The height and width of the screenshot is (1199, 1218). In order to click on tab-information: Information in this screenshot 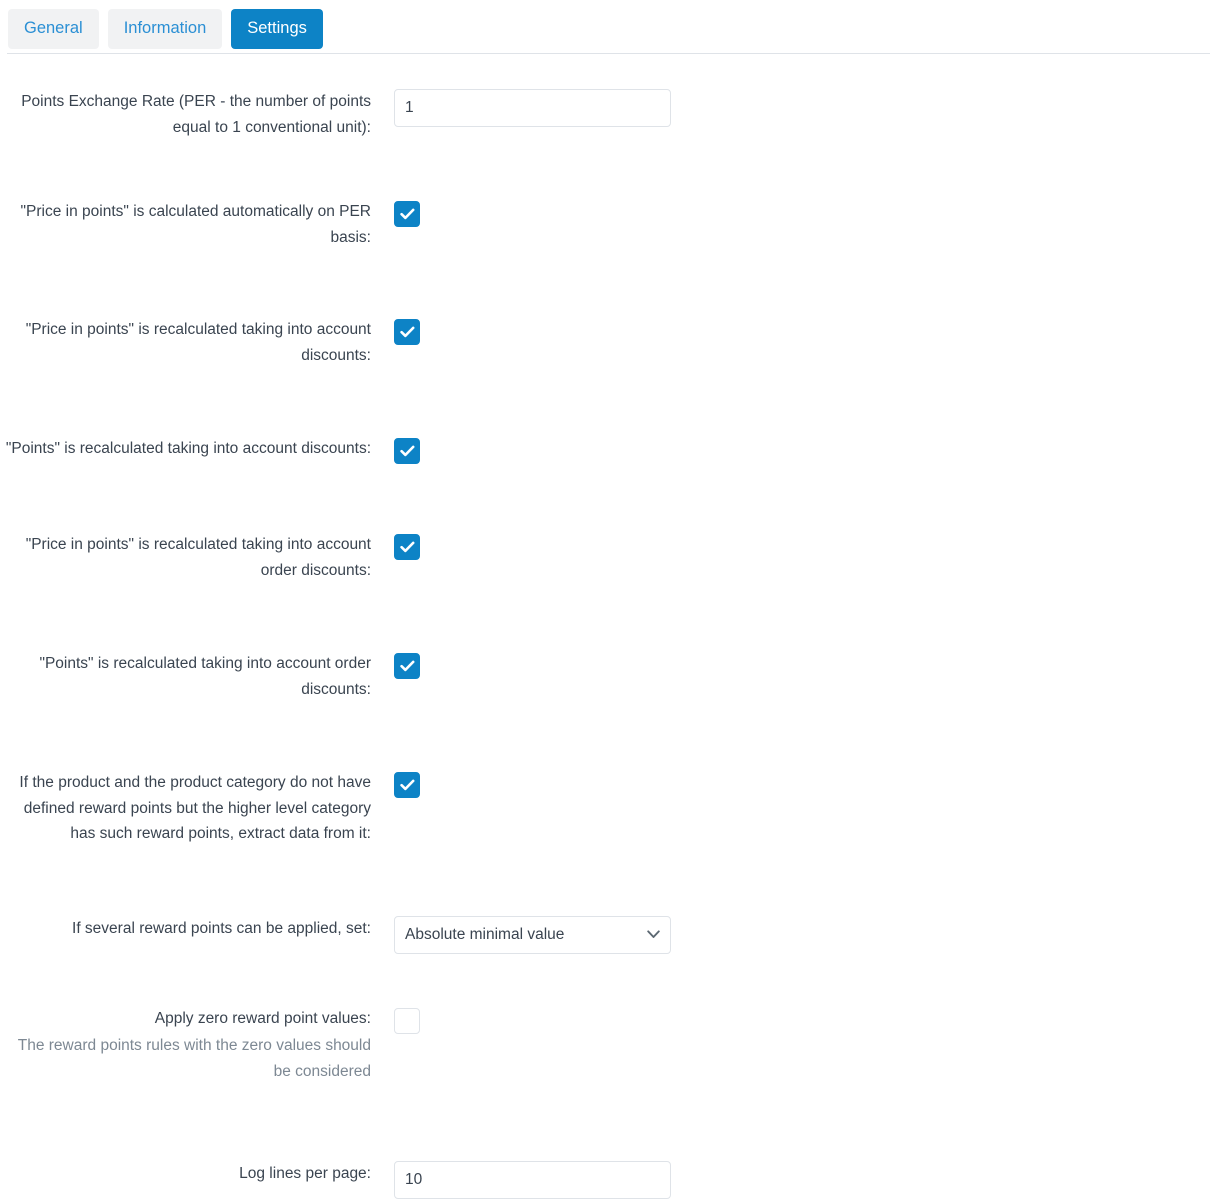, I will do `click(165, 29)`.